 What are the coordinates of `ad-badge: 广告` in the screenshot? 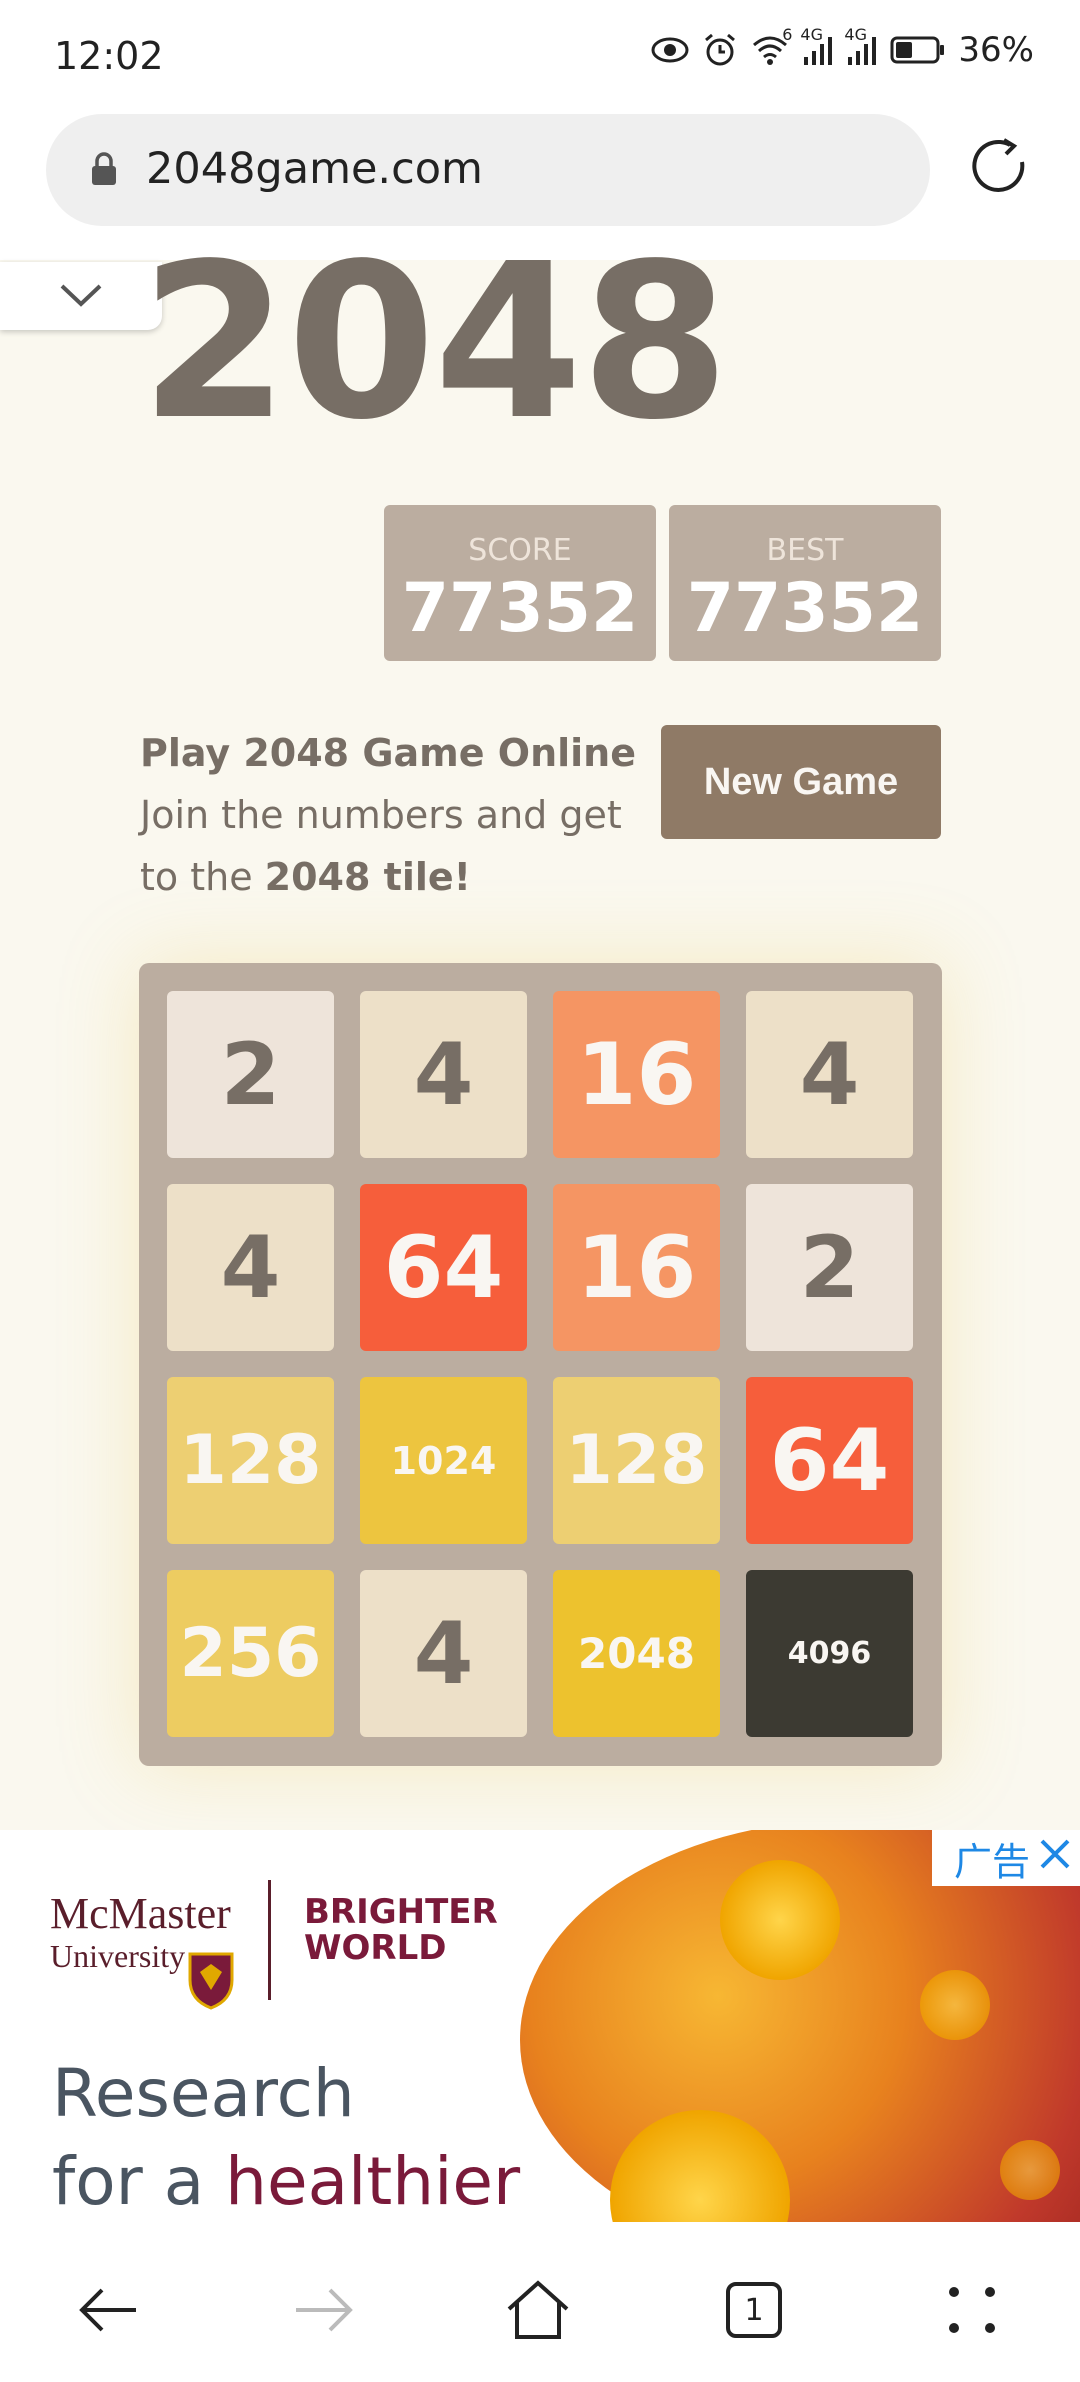 It's located at (1006, 1858).